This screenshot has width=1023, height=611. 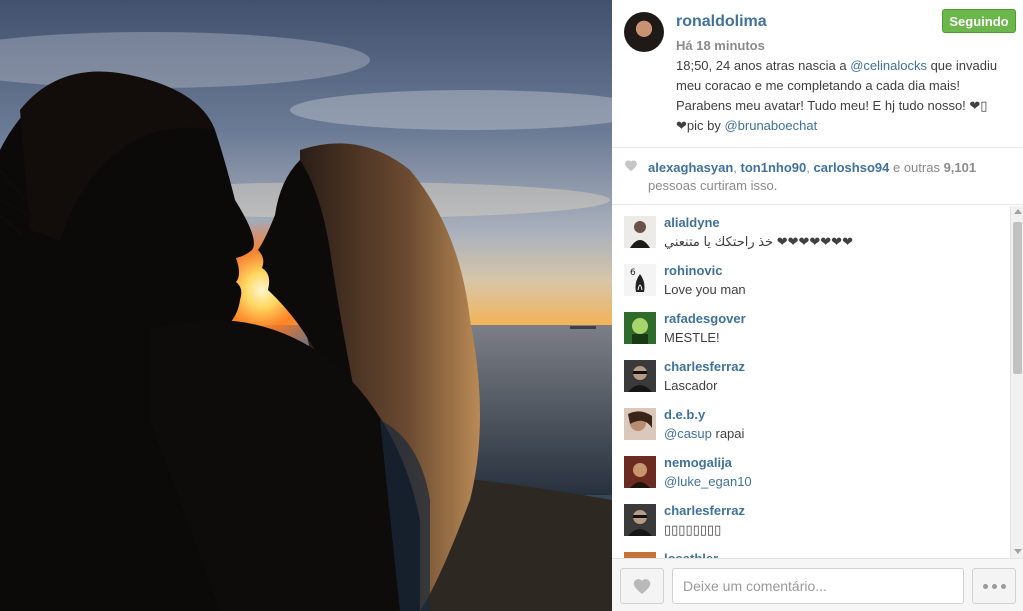 What do you see at coordinates (720, 45) in the screenshot?
I see `post-timestamp: Há 18 minutos` at bounding box center [720, 45].